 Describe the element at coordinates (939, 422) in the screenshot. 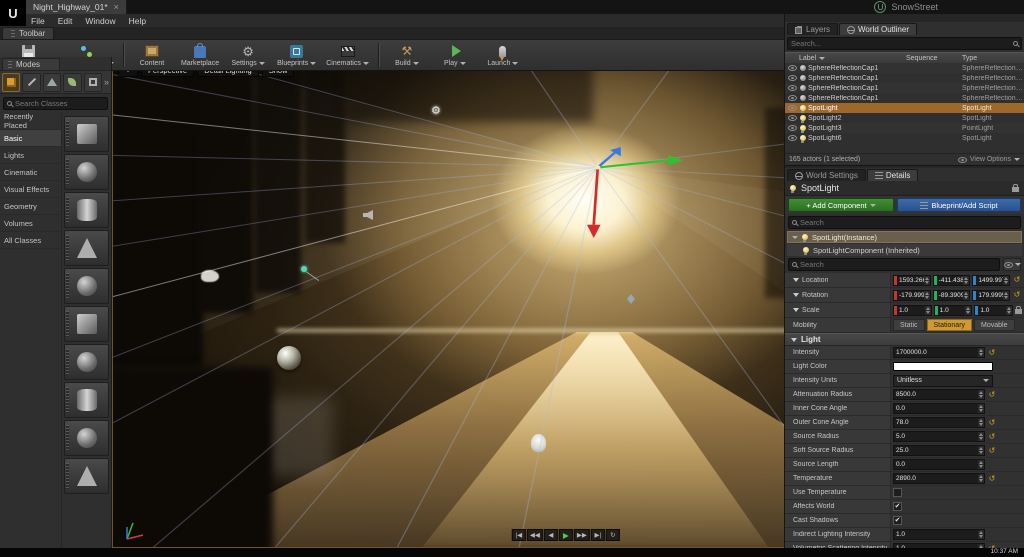

I see `outer-cone-angle-field: 78.0` at that location.